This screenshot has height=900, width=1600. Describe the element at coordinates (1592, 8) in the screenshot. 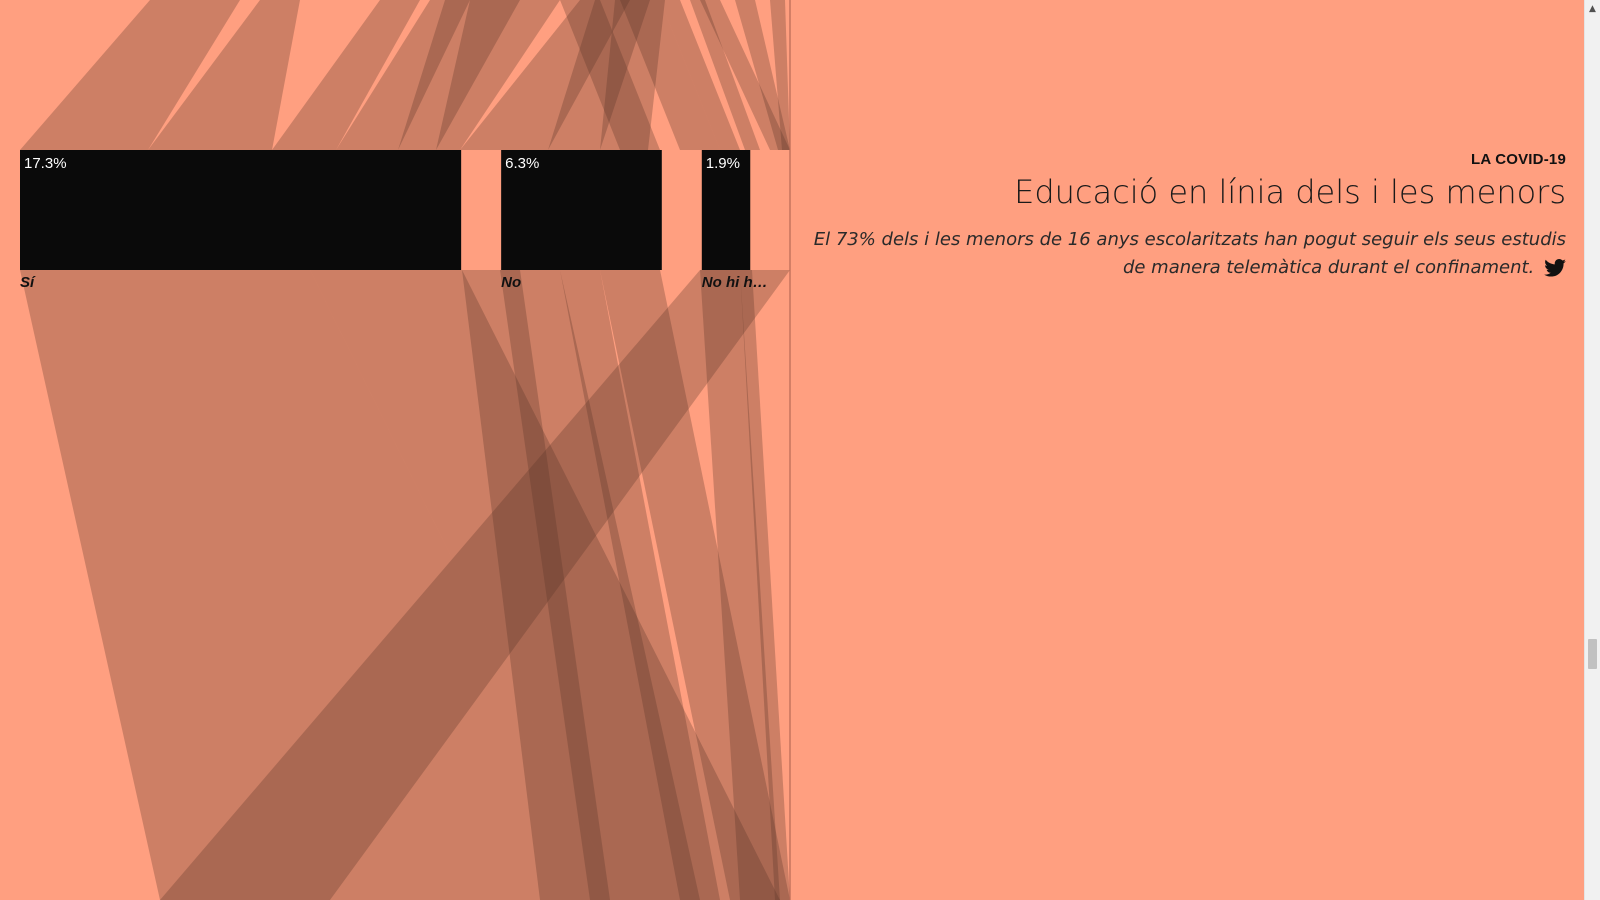

I see `chevron-up-icon: ▲` at that location.